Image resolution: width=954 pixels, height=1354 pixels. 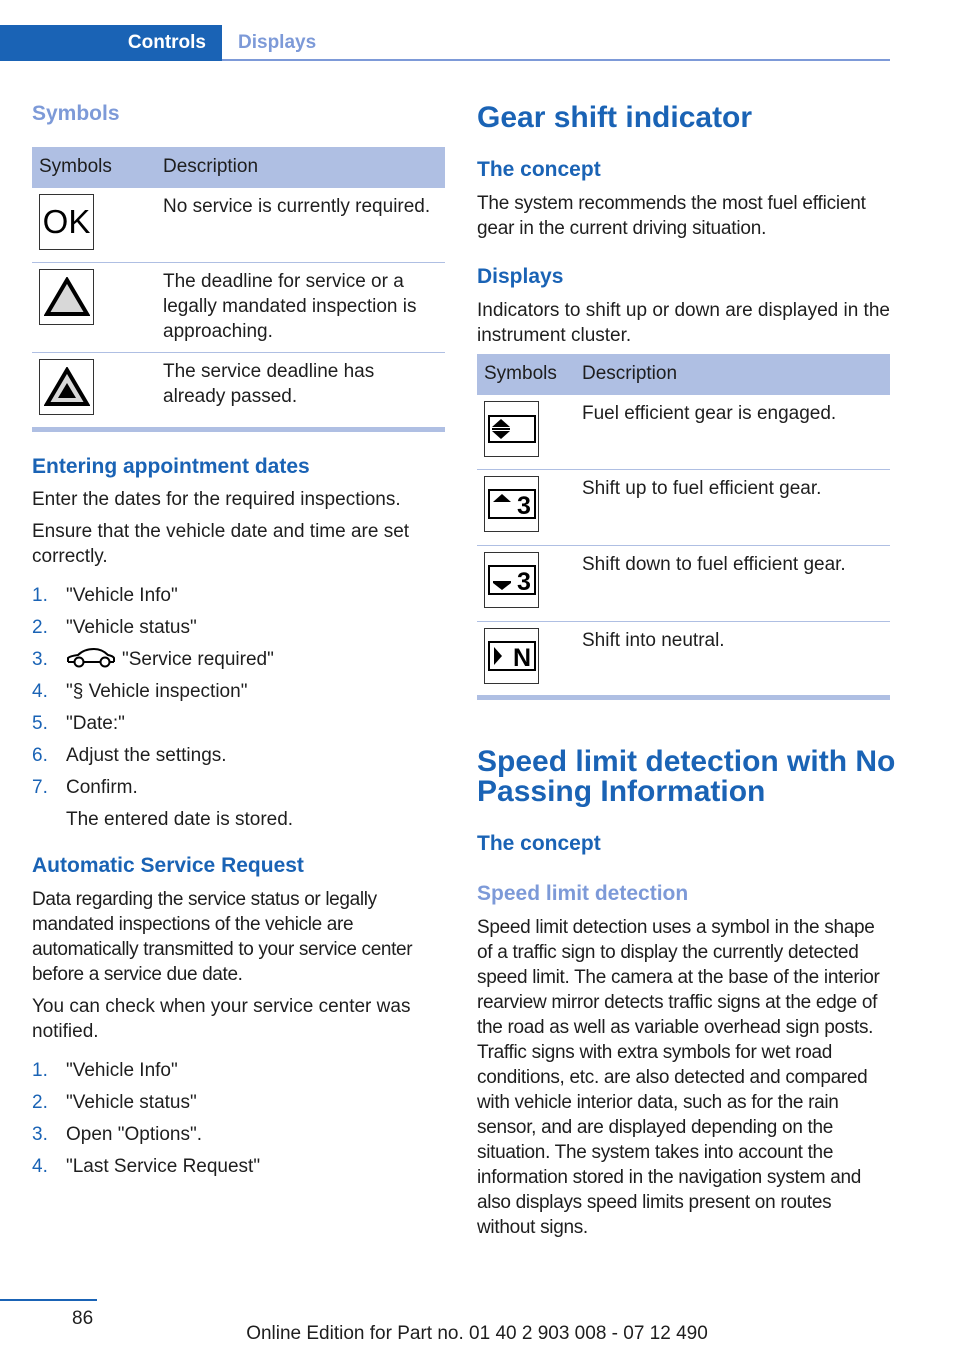 What do you see at coordinates (522, 657) in the screenshot?
I see `svg-text: N` at bounding box center [522, 657].